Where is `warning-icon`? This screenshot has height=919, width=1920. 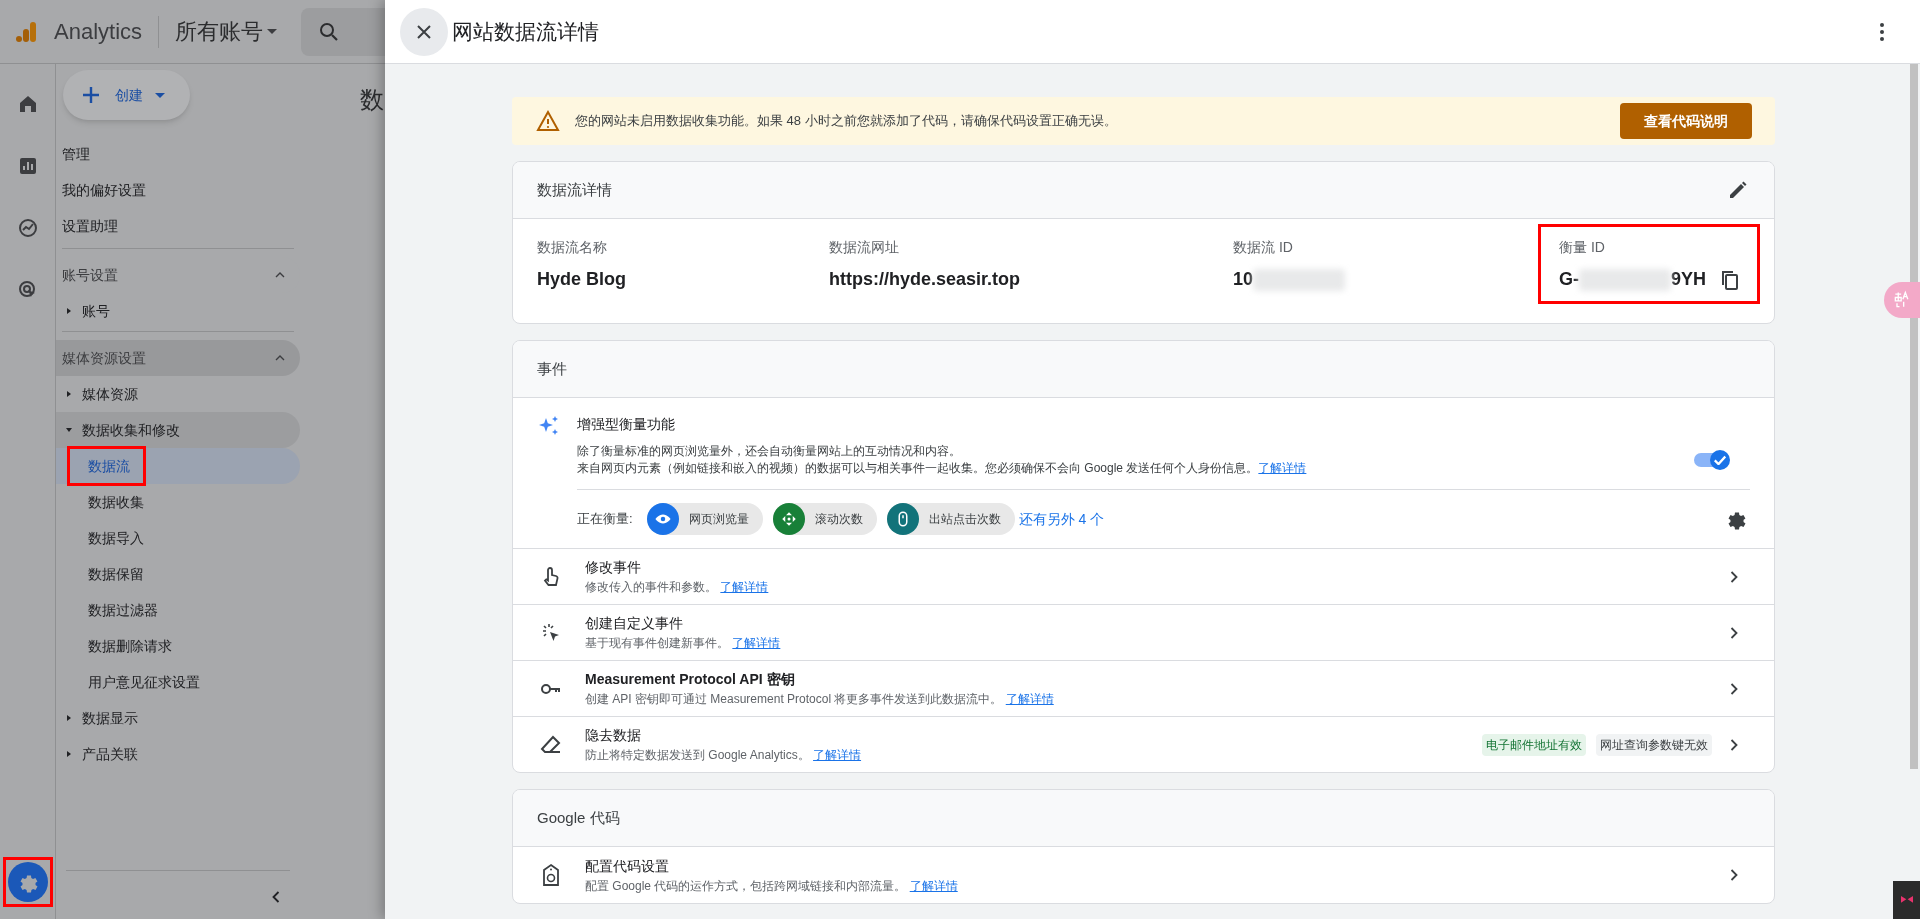 warning-icon is located at coordinates (548, 121).